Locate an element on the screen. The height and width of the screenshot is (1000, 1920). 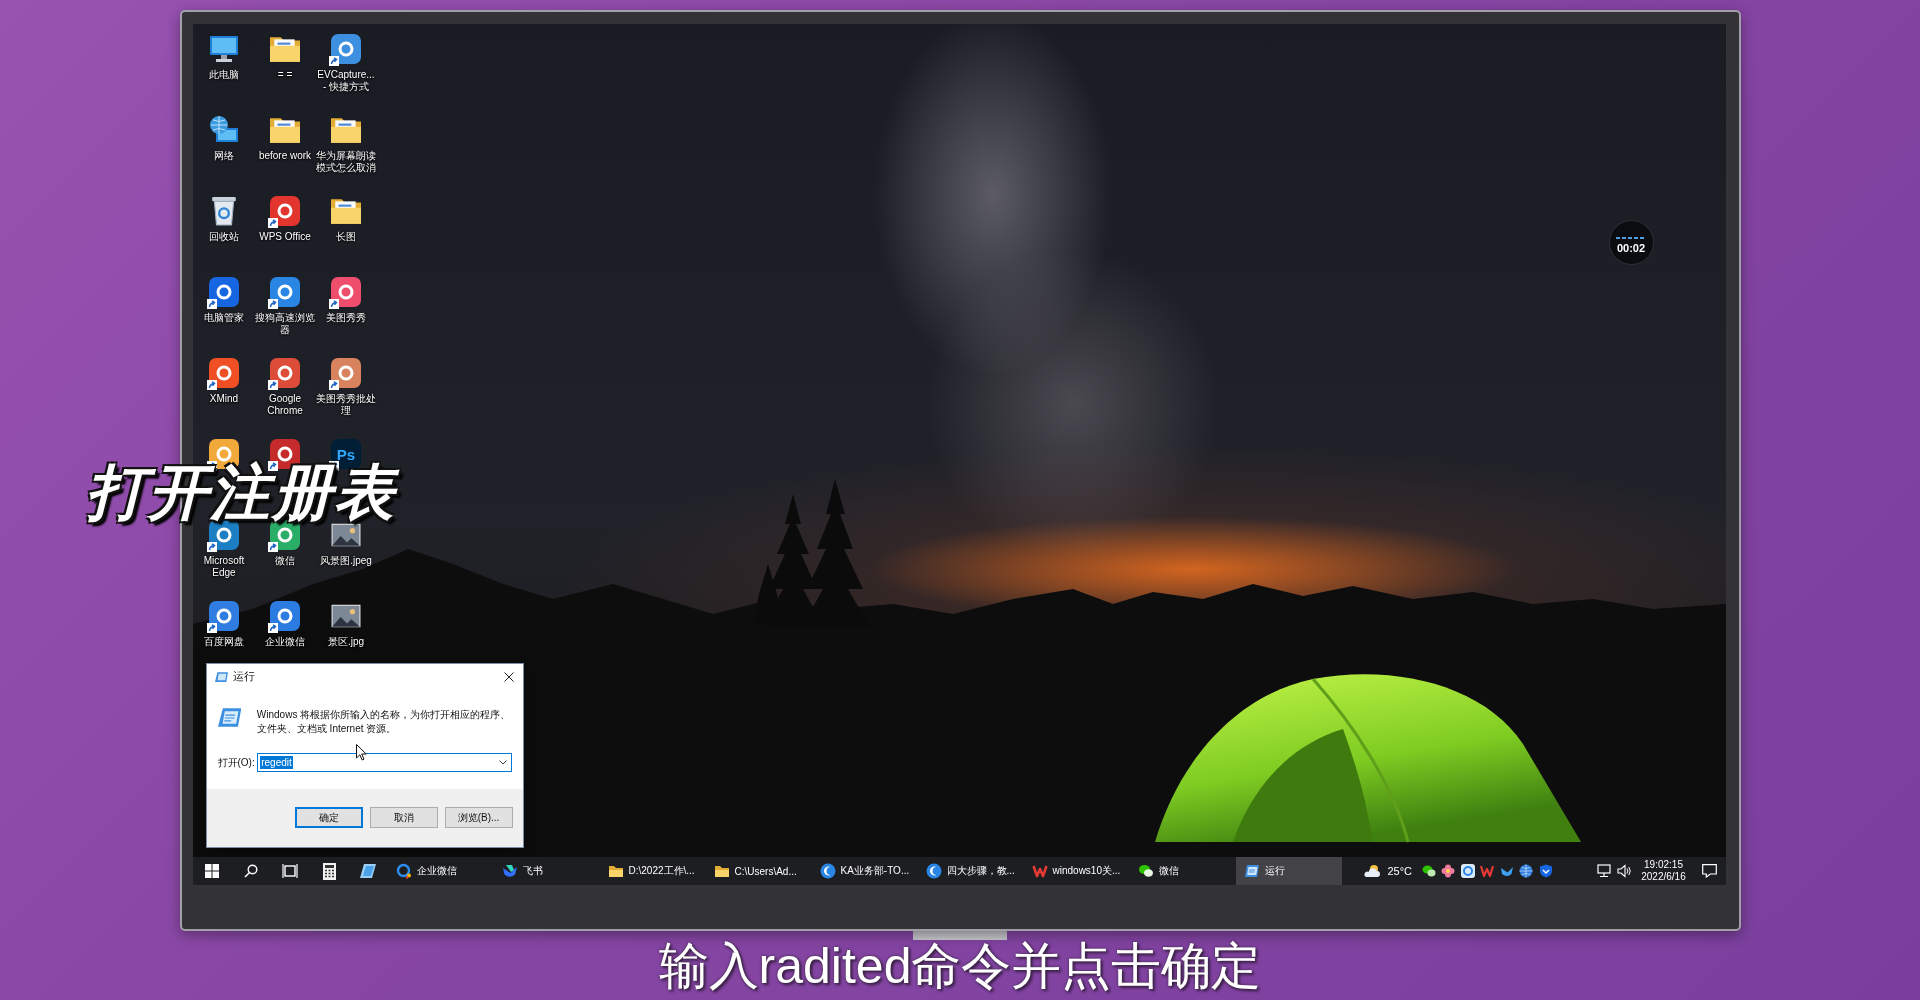
icon-label: 美图秀秀批处理 is located at coordinates (346, 405).